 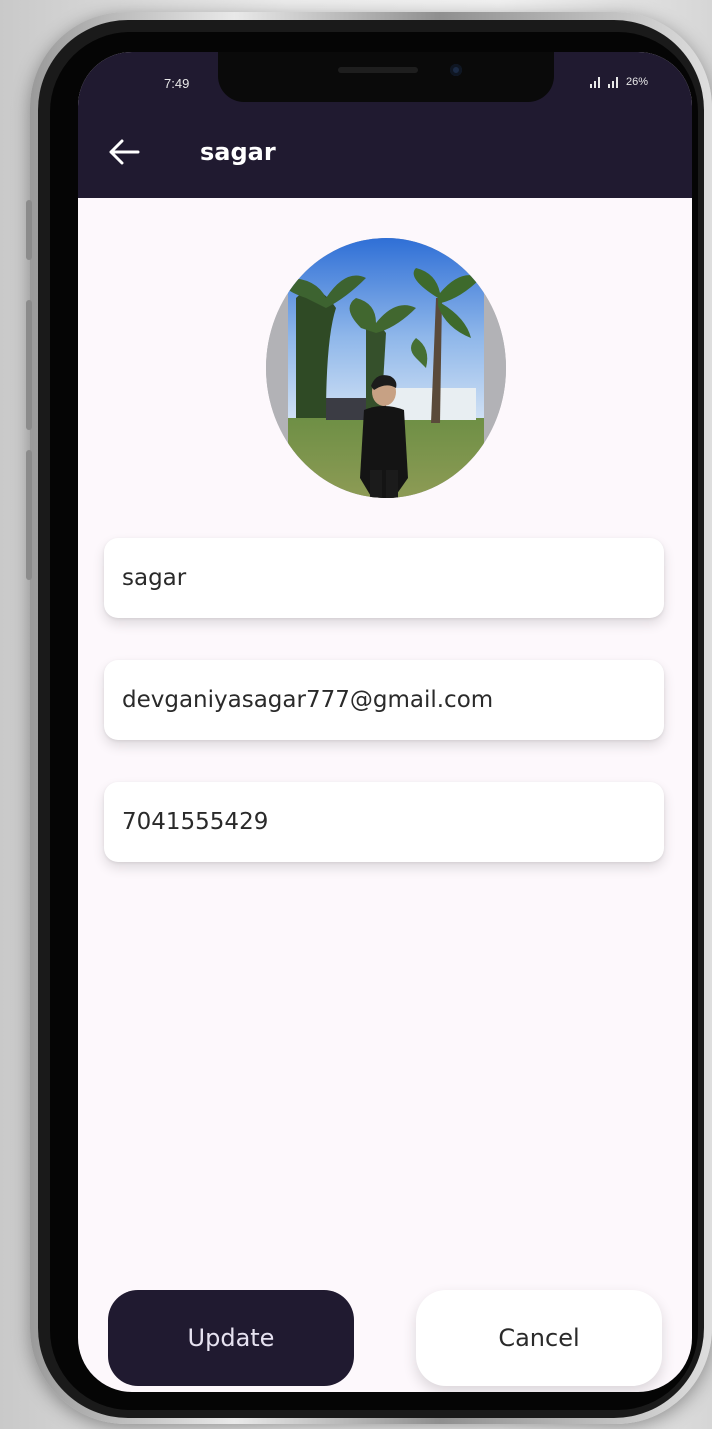 I want to click on arrow-left-icon, so click(x=124, y=152).